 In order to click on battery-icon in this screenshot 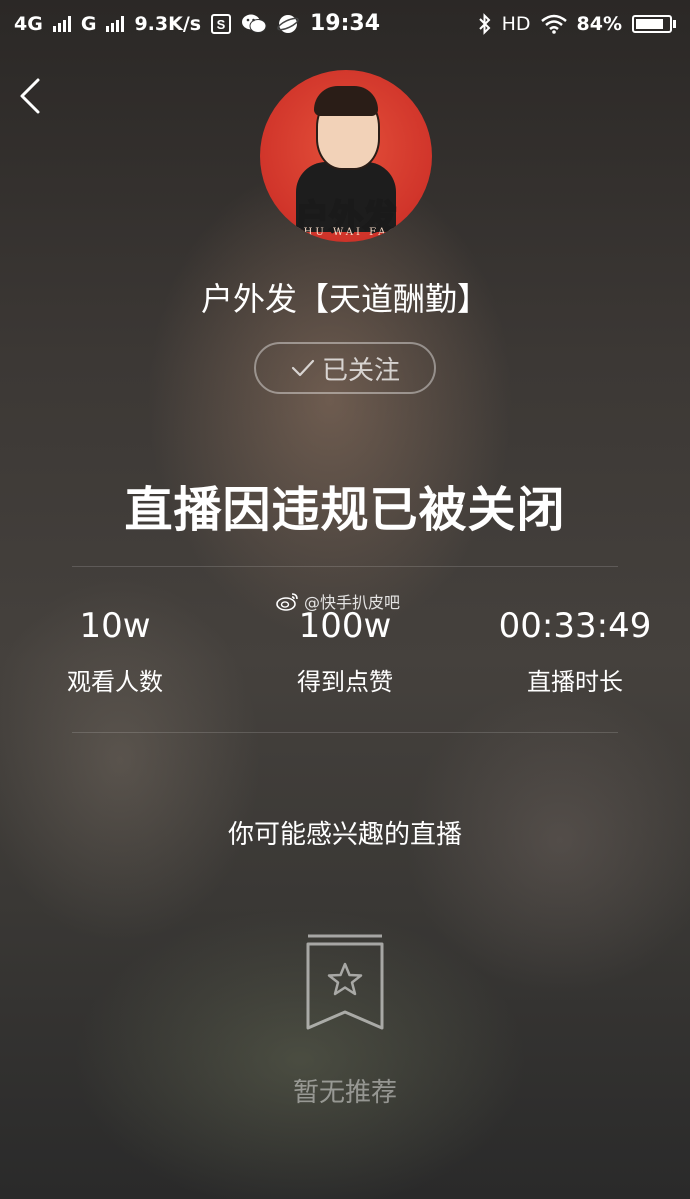, I will do `click(654, 24)`.